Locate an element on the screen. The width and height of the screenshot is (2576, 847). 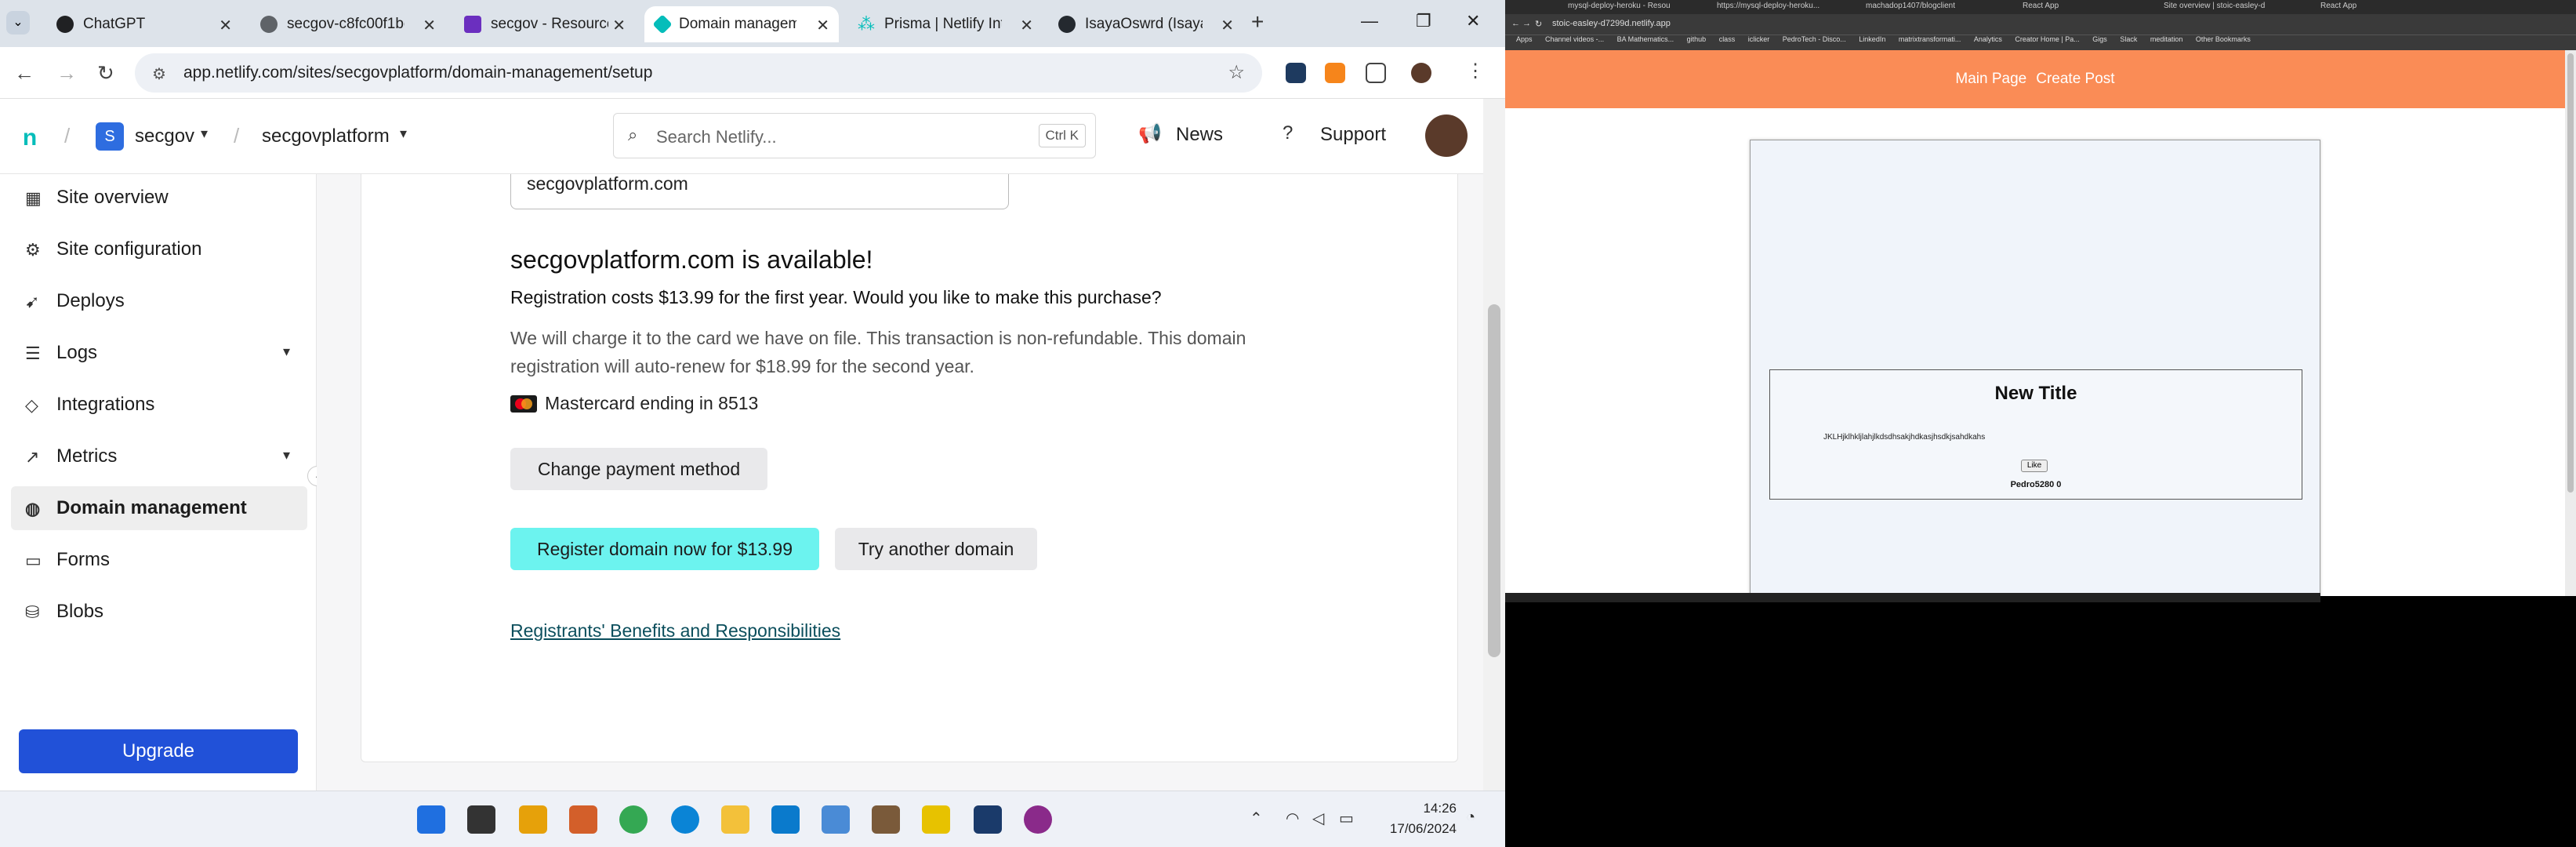
support-link: Support is located at coordinates (1353, 135).